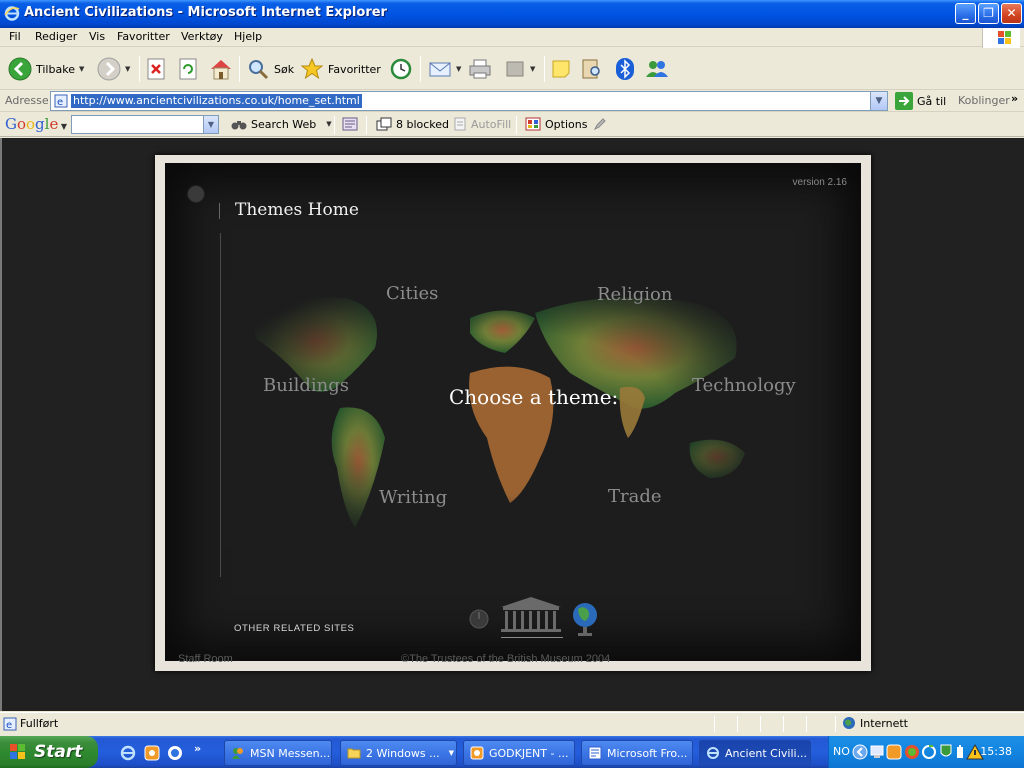 Image resolution: width=1024 pixels, height=768 pixels. Describe the element at coordinates (878, 101) in the screenshot. I see `address-dropdown-icon: ▼` at that location.